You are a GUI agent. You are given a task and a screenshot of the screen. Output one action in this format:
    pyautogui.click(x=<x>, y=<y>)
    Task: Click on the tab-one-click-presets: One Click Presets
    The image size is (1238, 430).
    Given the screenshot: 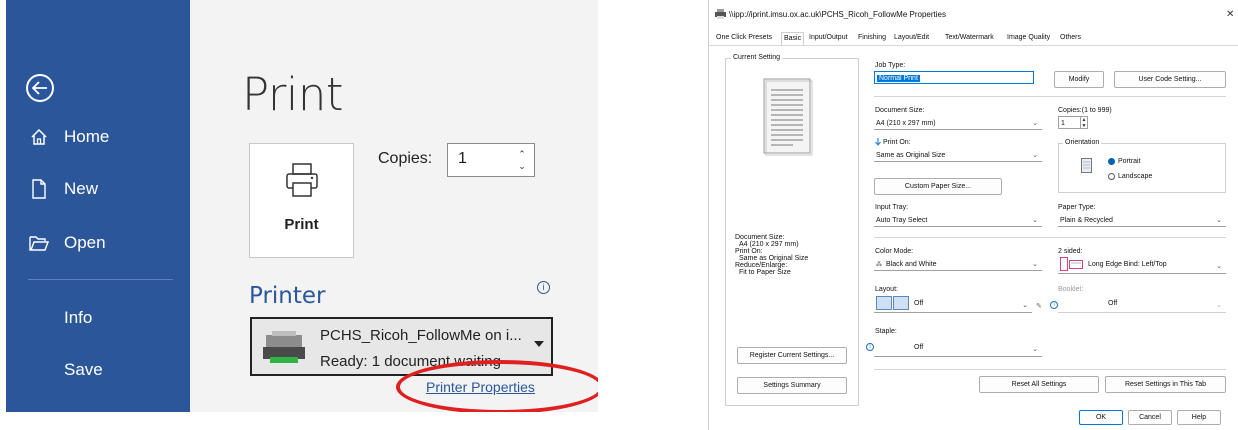 What is the action you would take?
    pyautogui.click(x=744, y=37)
    